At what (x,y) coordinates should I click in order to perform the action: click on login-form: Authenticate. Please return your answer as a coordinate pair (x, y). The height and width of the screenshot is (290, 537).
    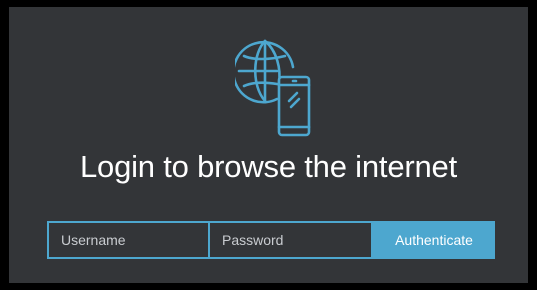
    Looking at the image, I should click on (271, 240).